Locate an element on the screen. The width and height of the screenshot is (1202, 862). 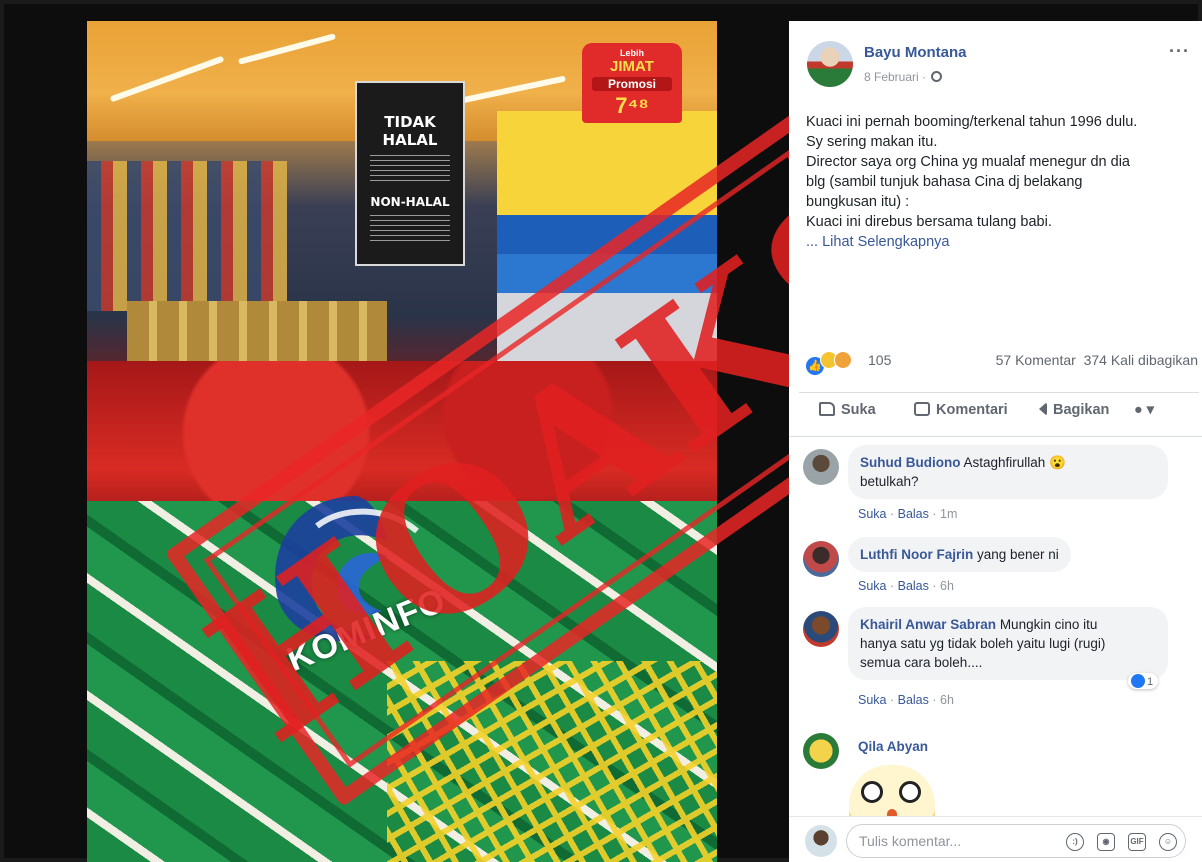
post-stats: 👍 105 57 Komentar 374 Kali dibagikan is located at coordinates (1002, 363).